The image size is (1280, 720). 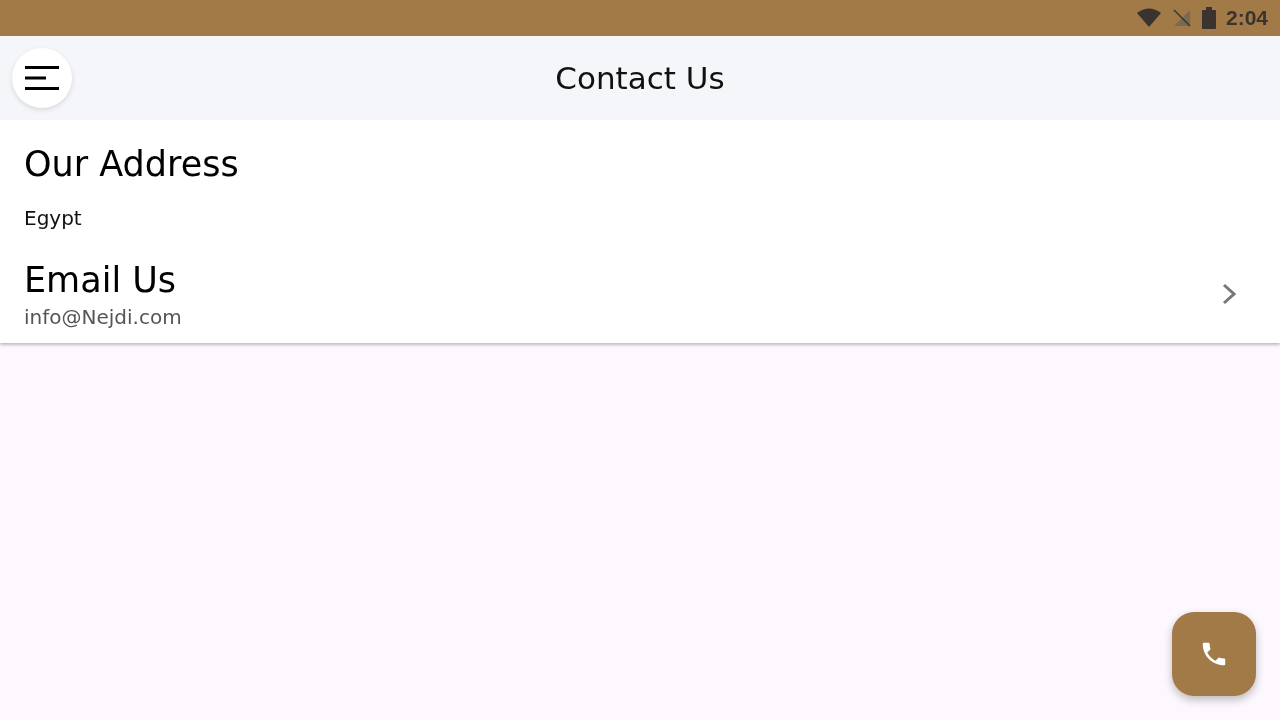 I want to click on page-title: Contact Us, so click(x=640, y=78).